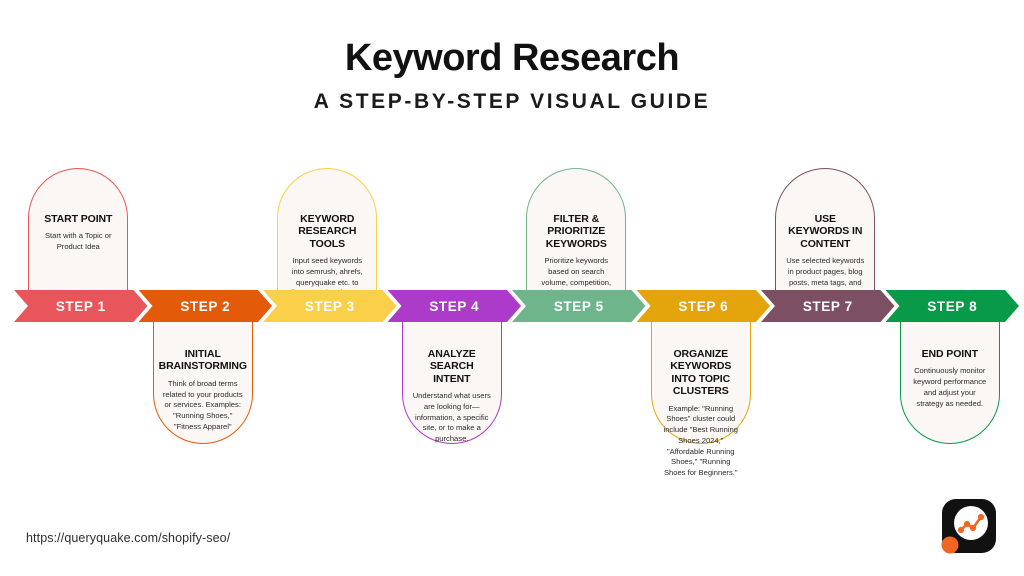 The height and width of the screenshot is (576, 1024). I want to click on step-band-label: STEP 1, so click(80, 306).